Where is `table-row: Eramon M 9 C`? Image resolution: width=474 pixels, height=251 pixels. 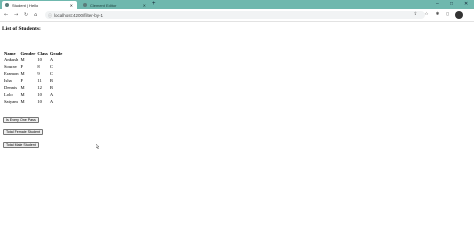
table-row: Eramon M 9 C is located at coordinates (33, 73).